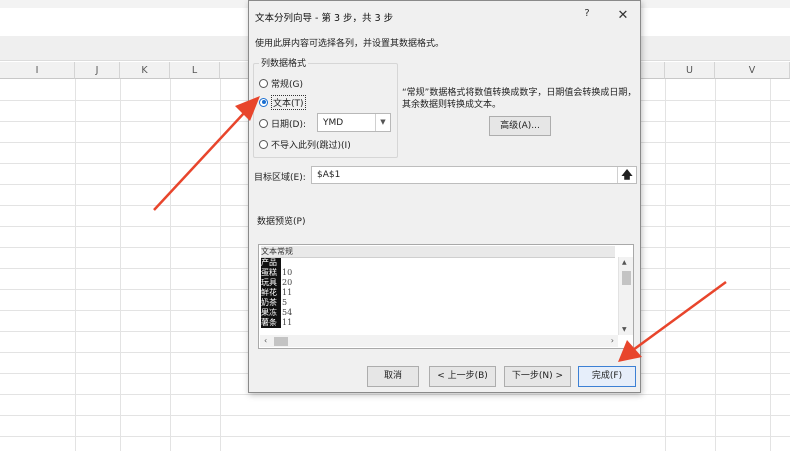 The height and width of the screenshot is (451, 790). Describe the element at coordinates (263, 123) in the screenshot. I see `radio-date-indicator` at that location.